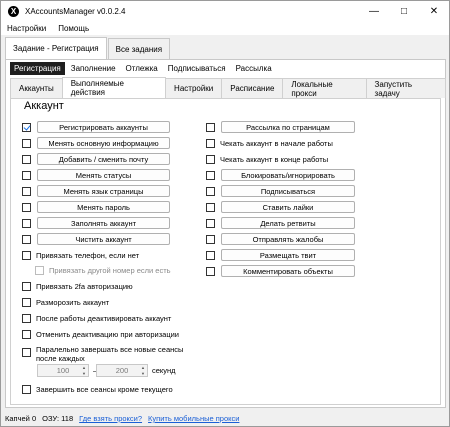 This screenshot has height=427, width=450. What do you see at coordinates (210, 175) in the screenshot?
I see `block-ignore-checkbox` at bounding box center [210, 175].